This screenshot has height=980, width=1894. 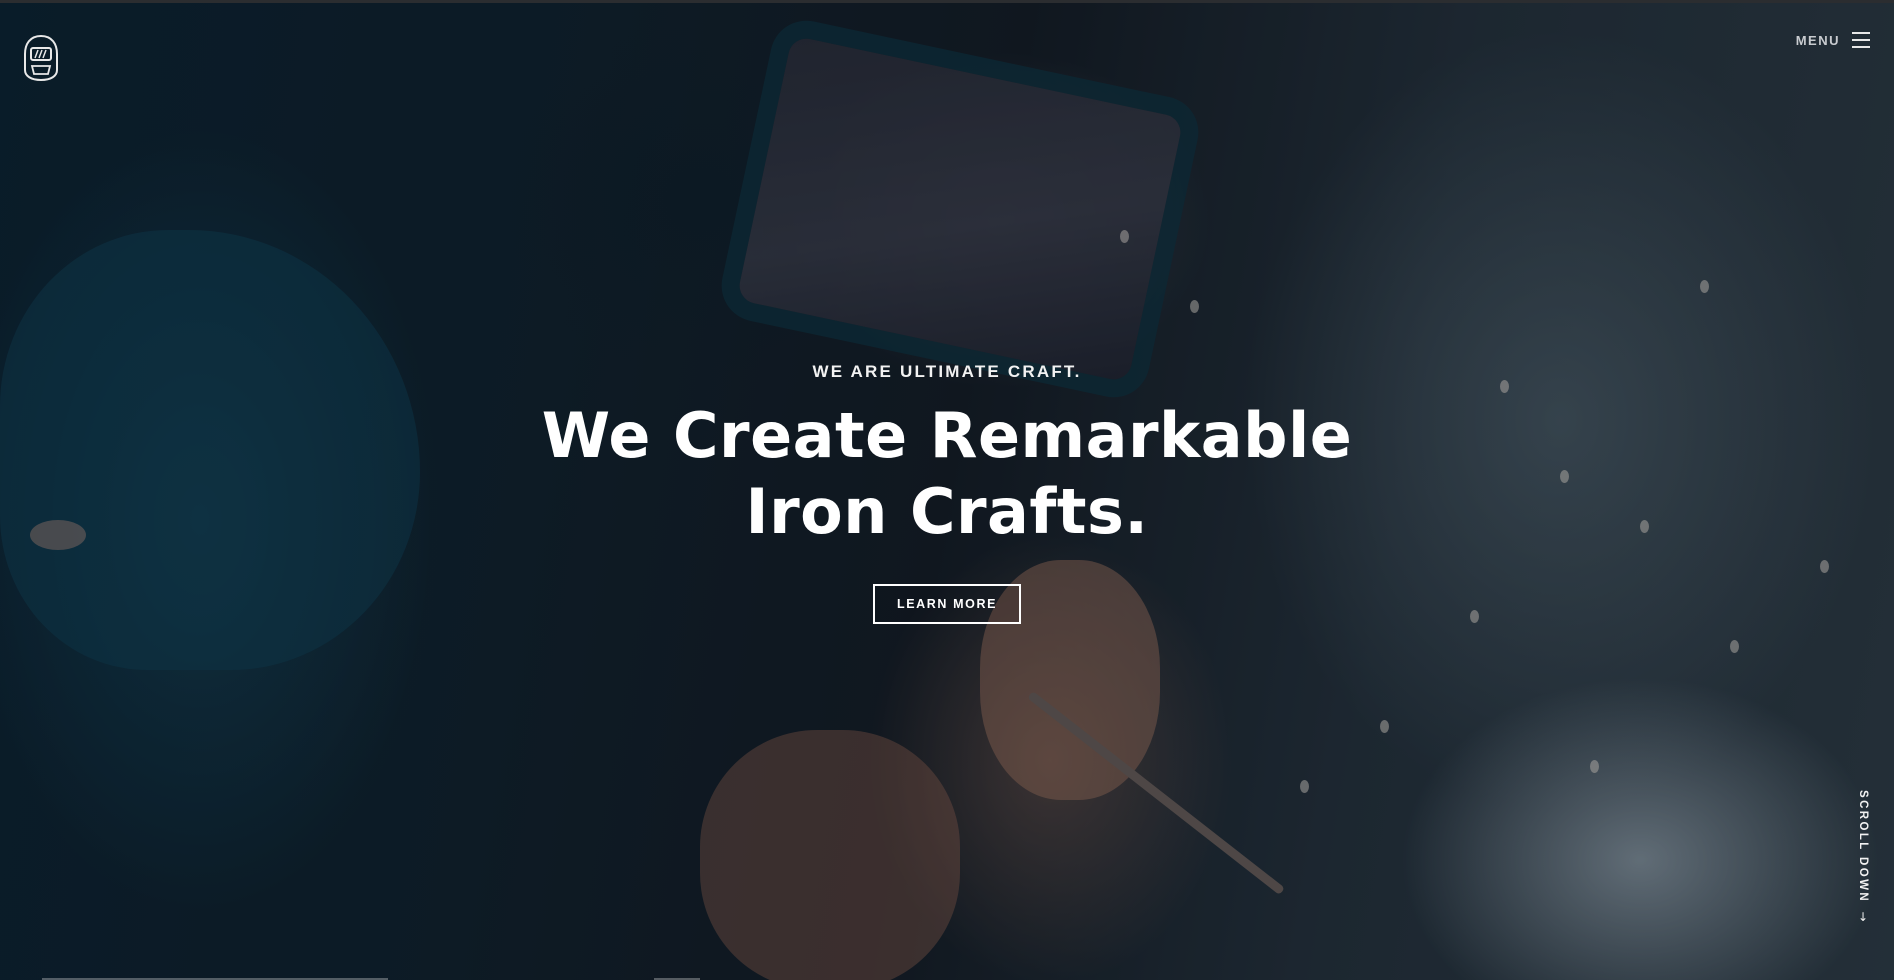 I want to click on scroll-down-link: SCROLL DOWN ↓, so click(x=1863, y=856).